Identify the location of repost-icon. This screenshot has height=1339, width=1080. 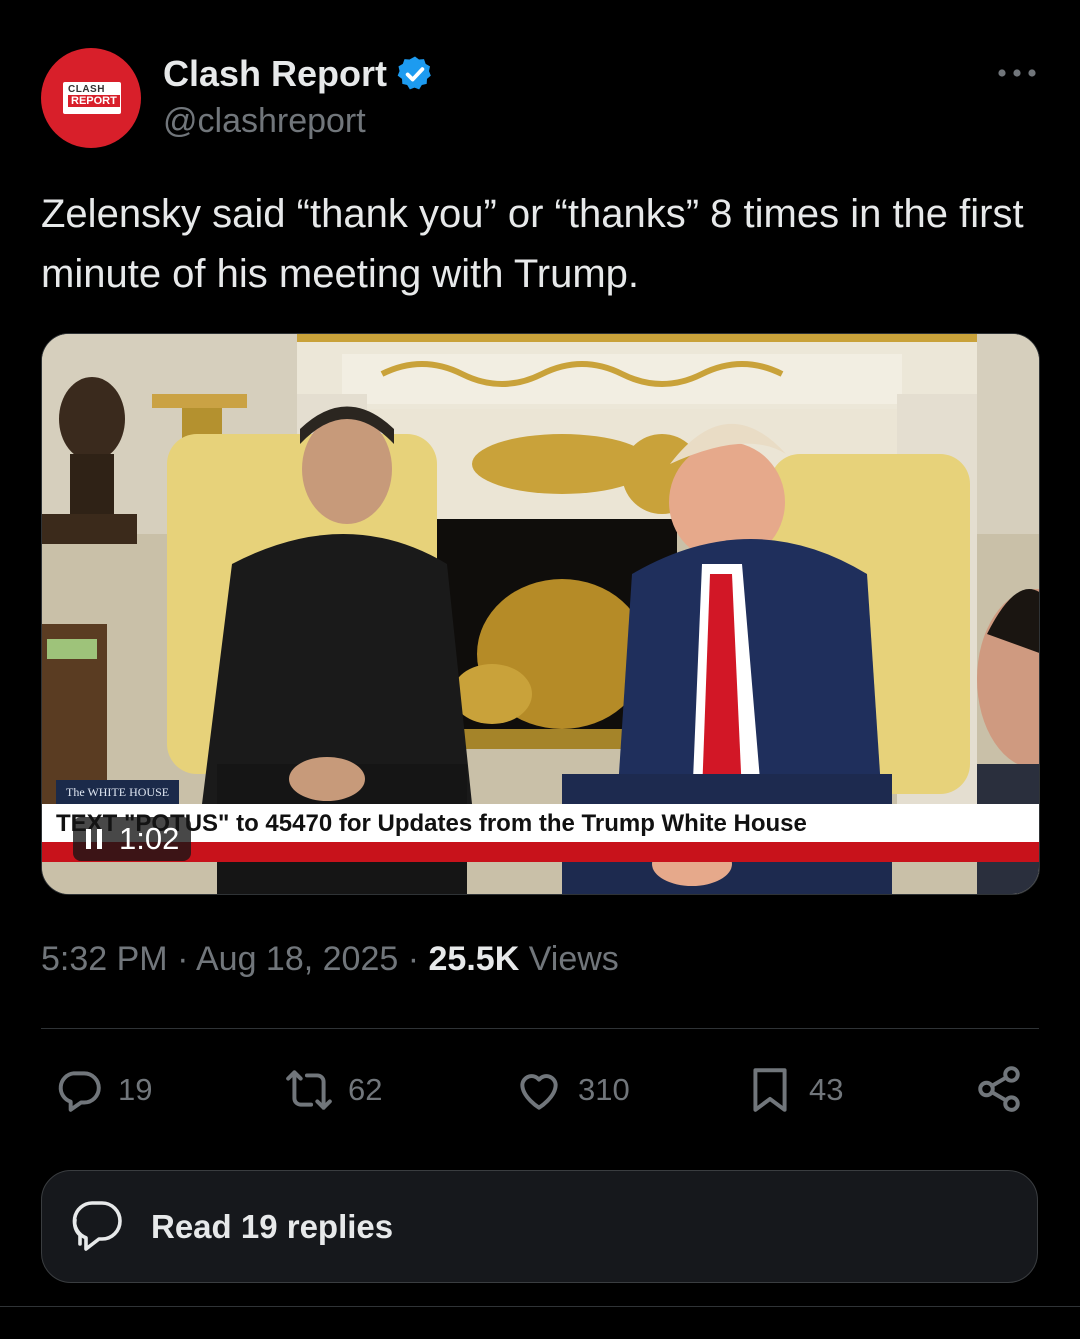
(309, 1090).